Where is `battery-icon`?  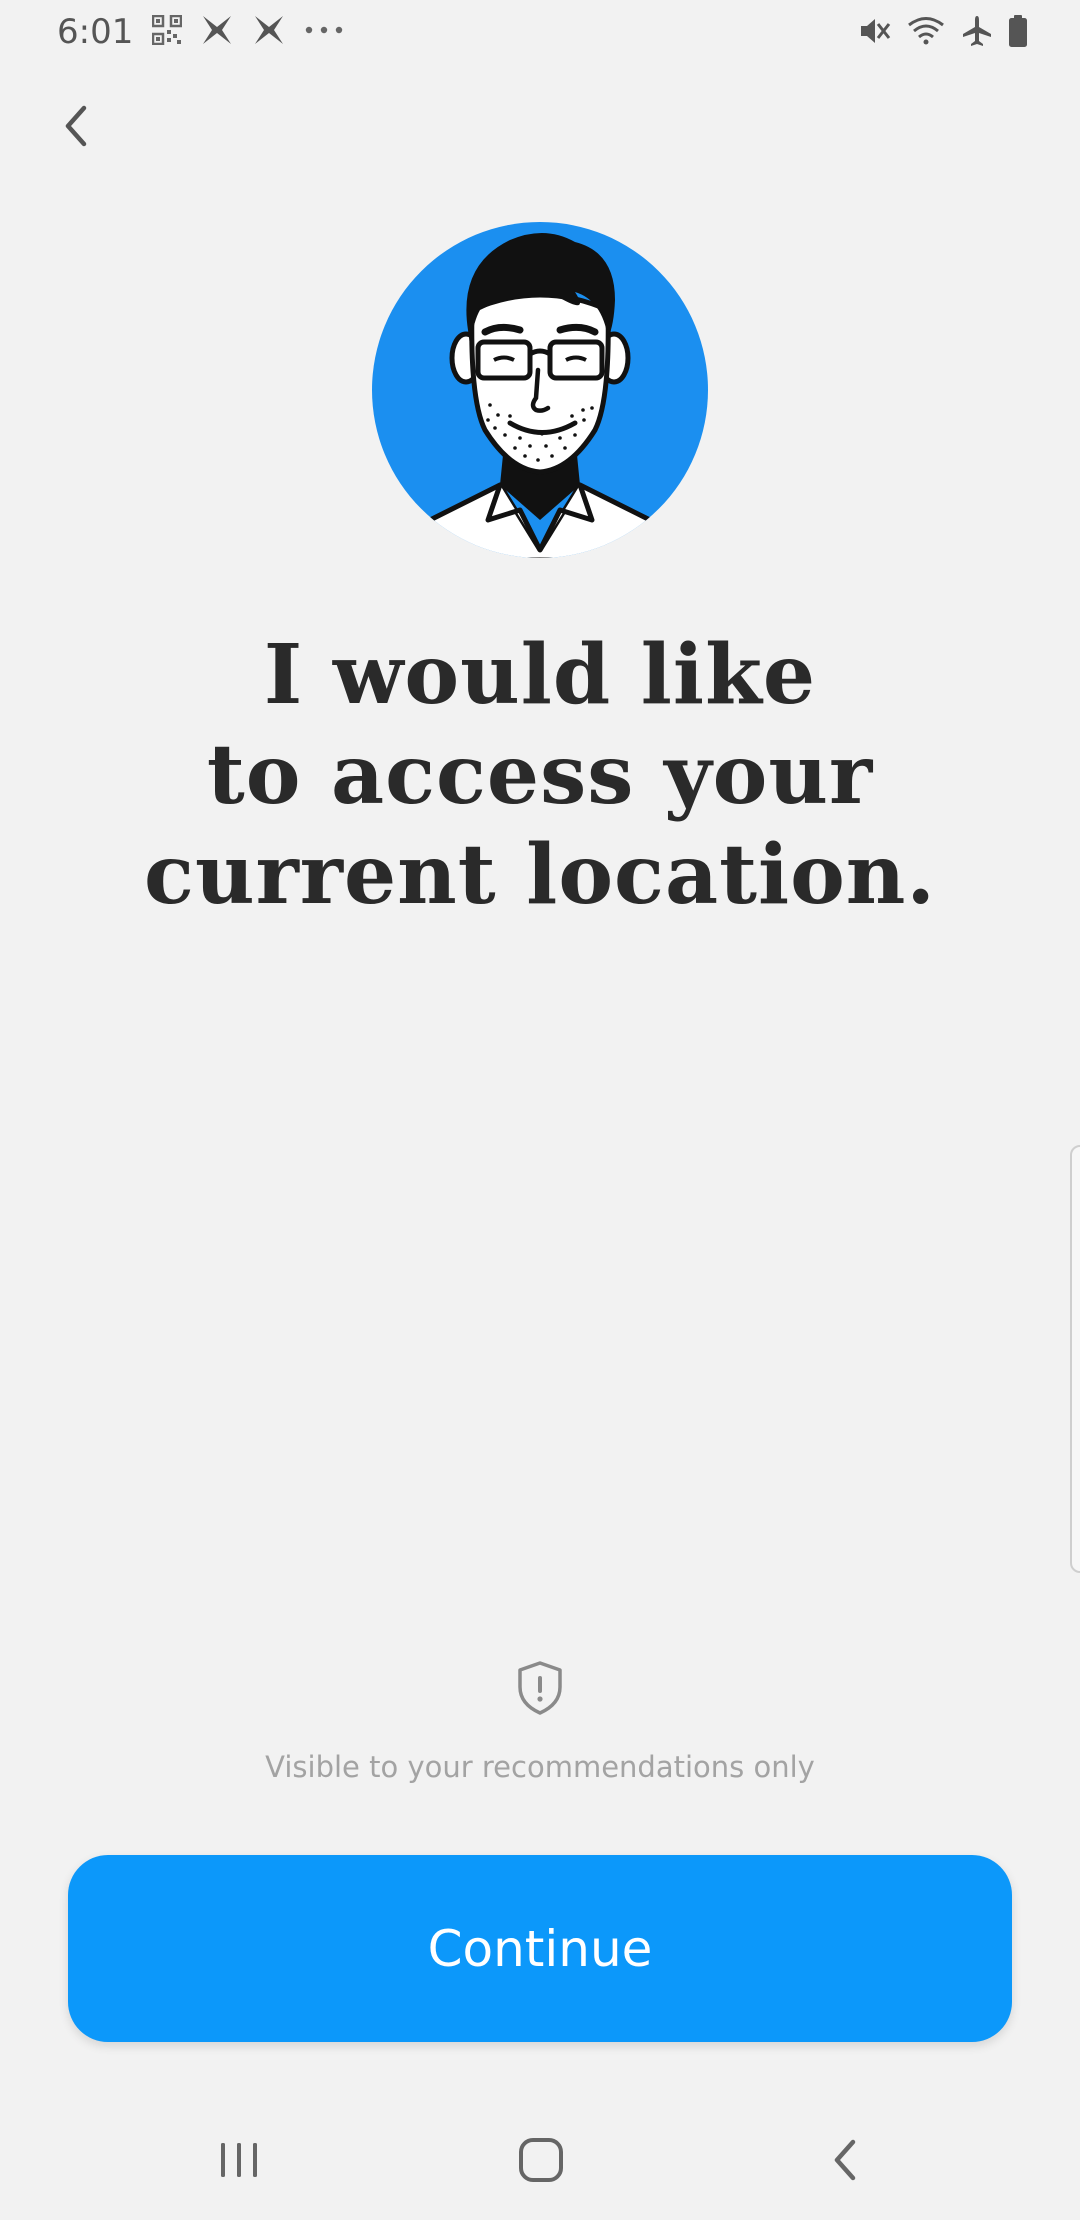
battery-icon is located at coordinates (1018, 31).